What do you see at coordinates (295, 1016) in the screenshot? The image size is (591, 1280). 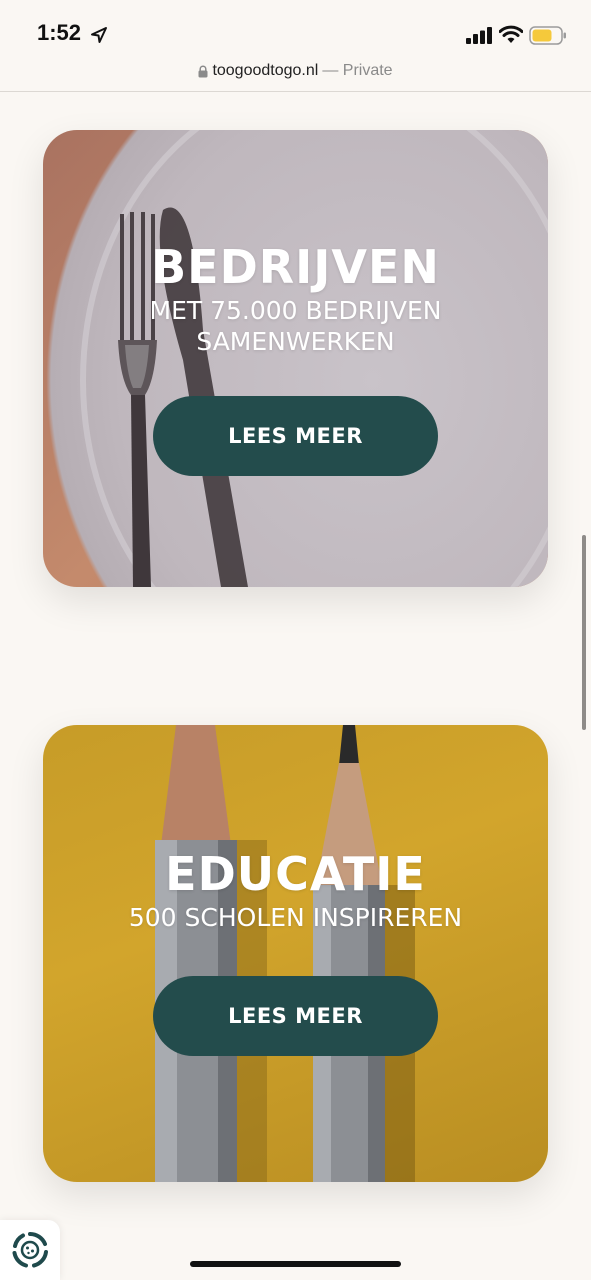 I see `lees-meer-educatie-button: LEES MEER` at bounding box center [295, 1016].